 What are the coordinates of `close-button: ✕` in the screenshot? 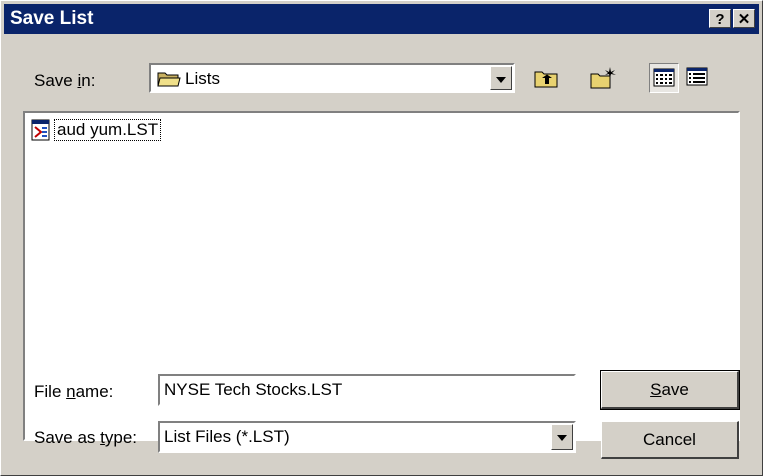 It's located at (744, 18).